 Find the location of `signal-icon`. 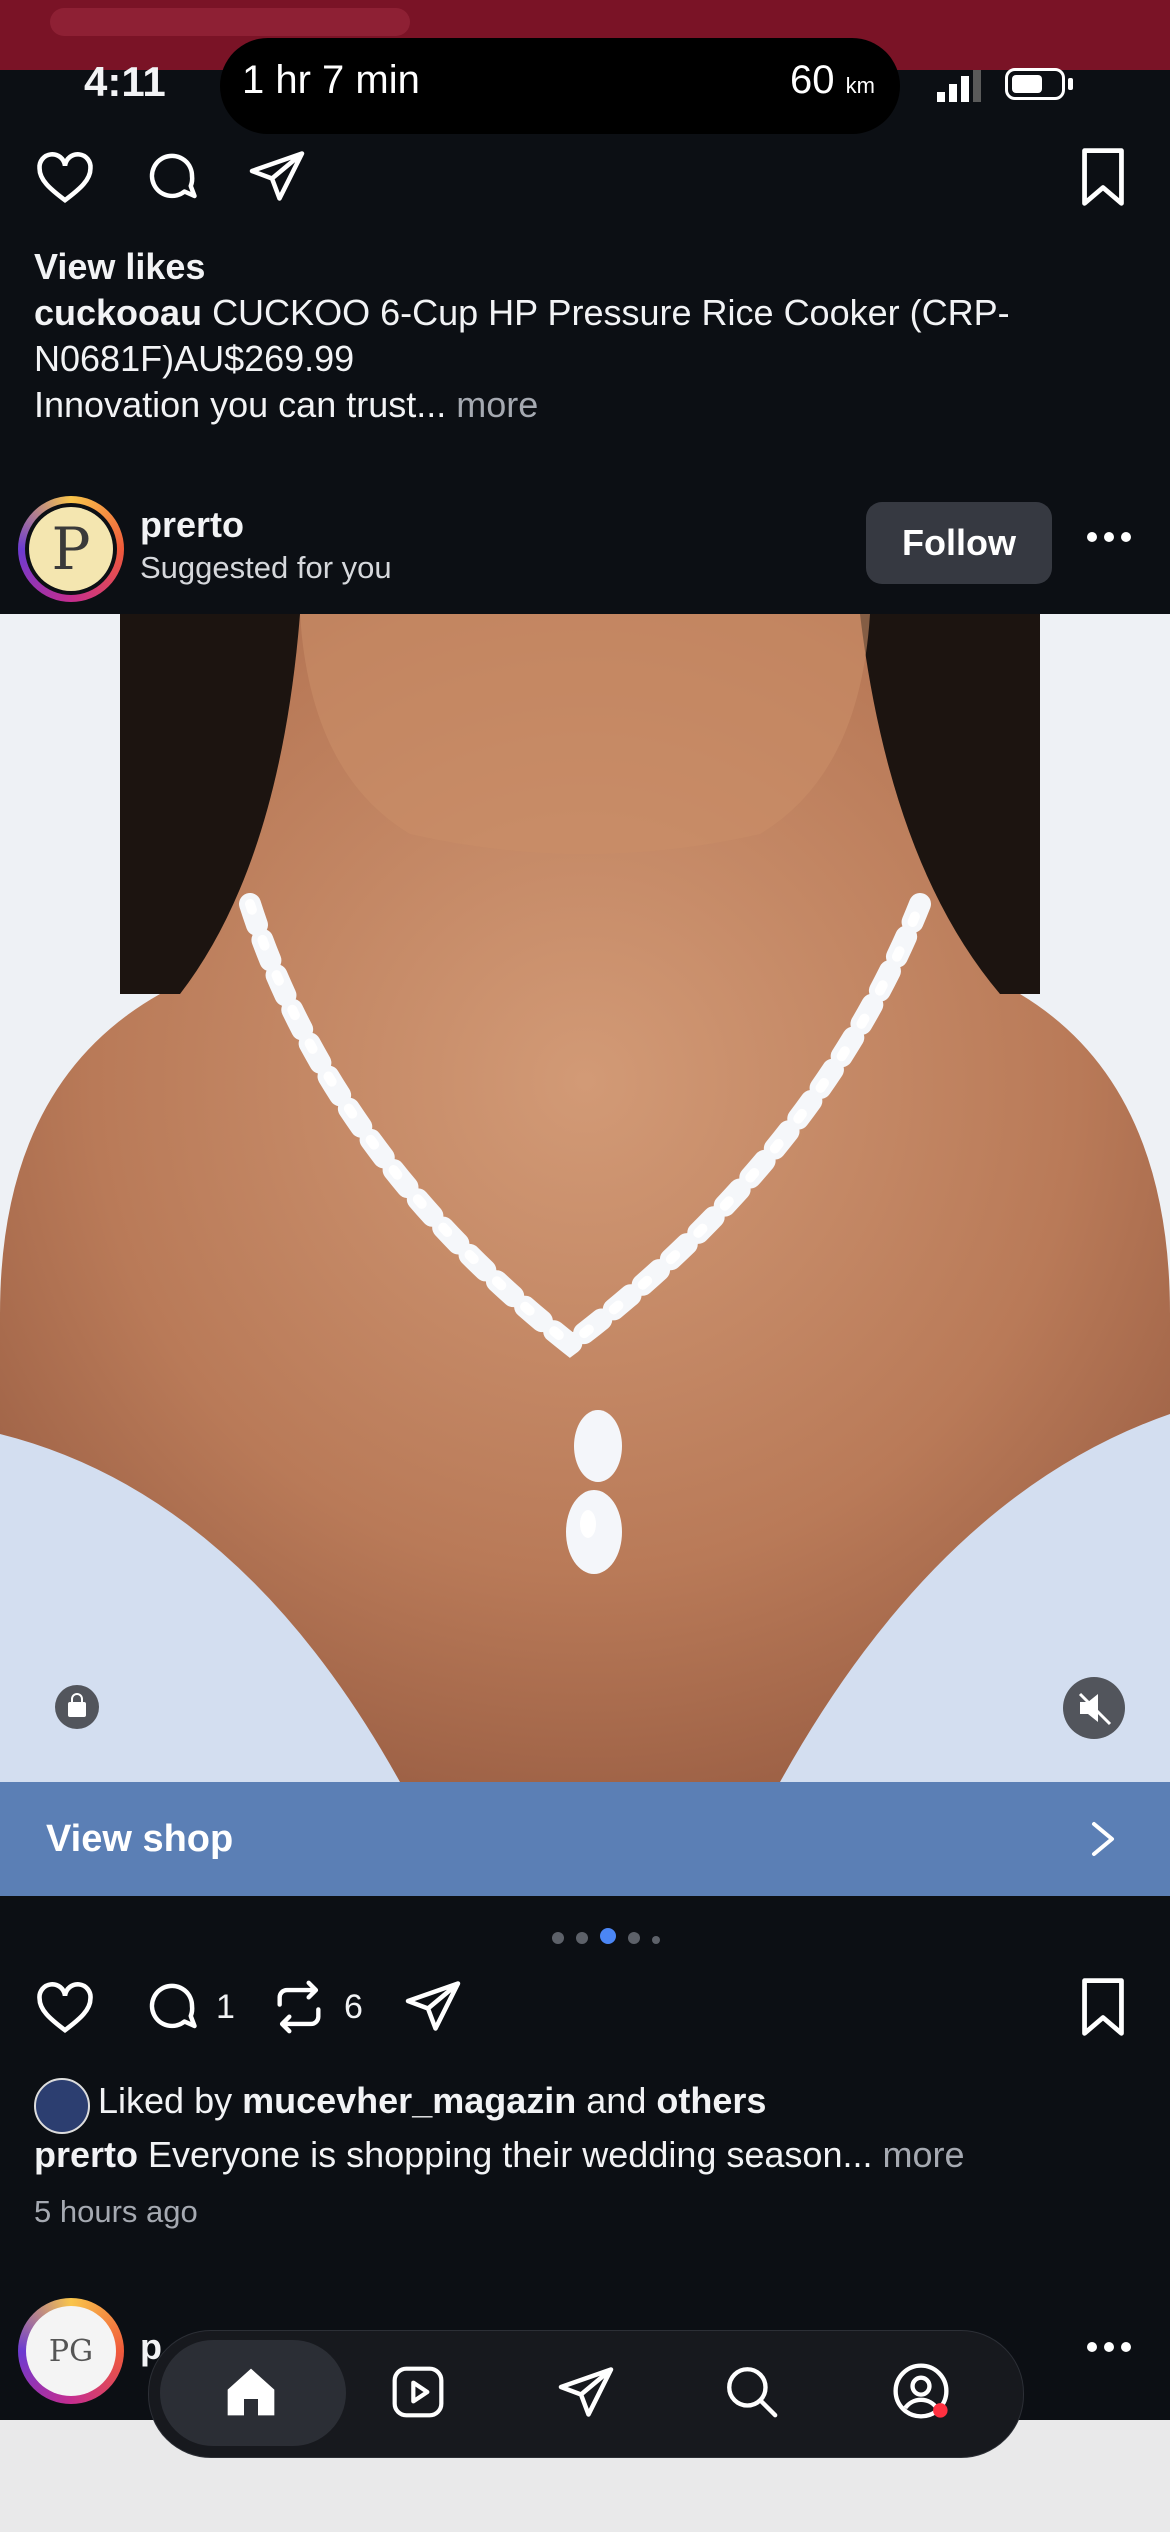

signal-icon is located at coordinates (960, 89).